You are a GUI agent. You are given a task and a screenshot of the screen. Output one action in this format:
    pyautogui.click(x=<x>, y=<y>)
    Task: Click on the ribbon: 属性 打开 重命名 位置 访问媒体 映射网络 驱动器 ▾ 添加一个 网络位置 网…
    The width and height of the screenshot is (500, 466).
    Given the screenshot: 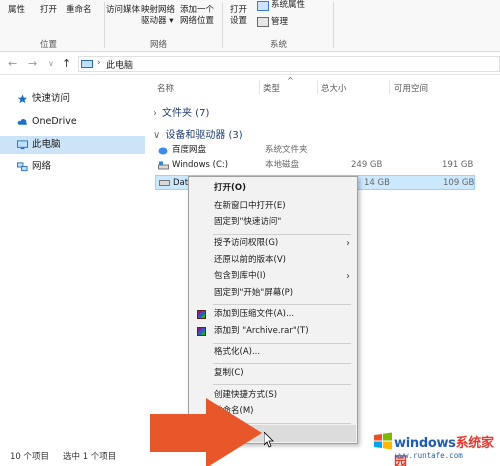 What is the action you would take?
    pyautogui.click(x=250, y=26)
    